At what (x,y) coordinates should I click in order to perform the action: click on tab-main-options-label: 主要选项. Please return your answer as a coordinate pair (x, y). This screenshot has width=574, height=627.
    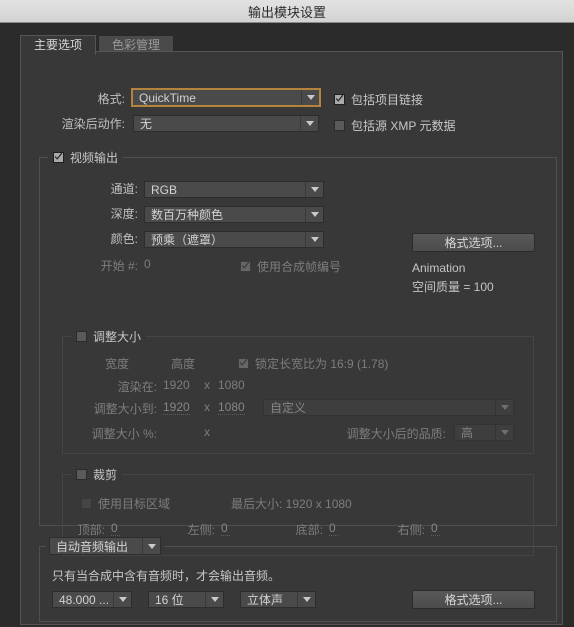
    Looking at the image, I should click on (58, 45).